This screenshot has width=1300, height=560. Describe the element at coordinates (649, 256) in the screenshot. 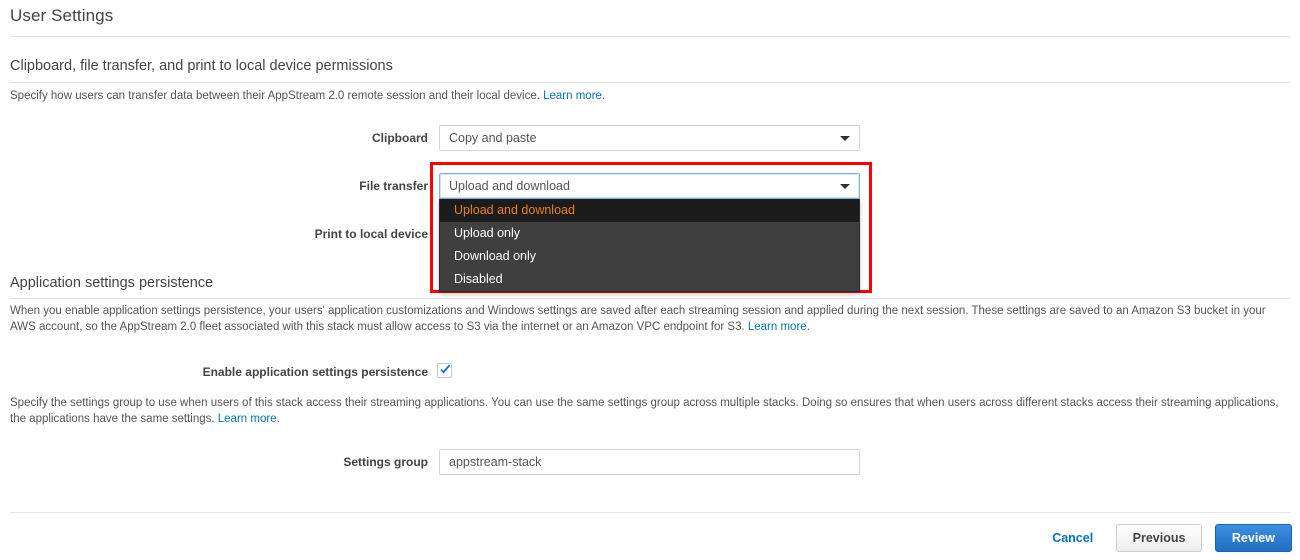

I see `dropdown-option: Download only` at that location.